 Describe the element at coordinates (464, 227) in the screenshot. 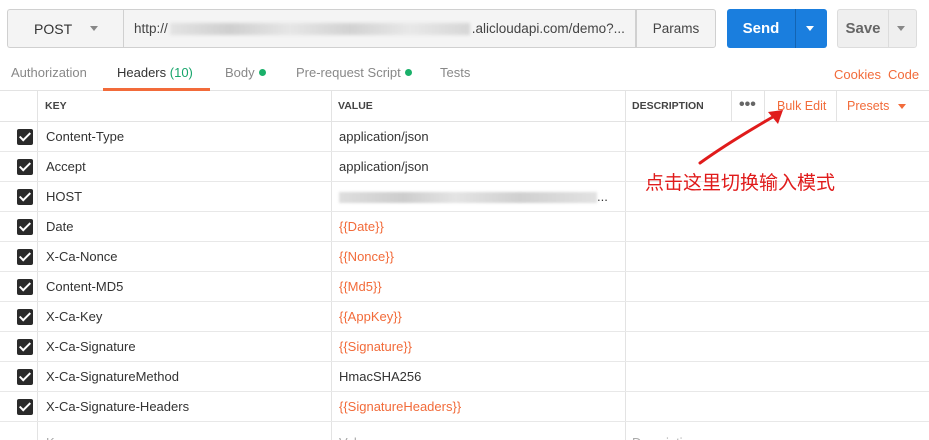

I see `table-row: Date {{Date}}` at that location.